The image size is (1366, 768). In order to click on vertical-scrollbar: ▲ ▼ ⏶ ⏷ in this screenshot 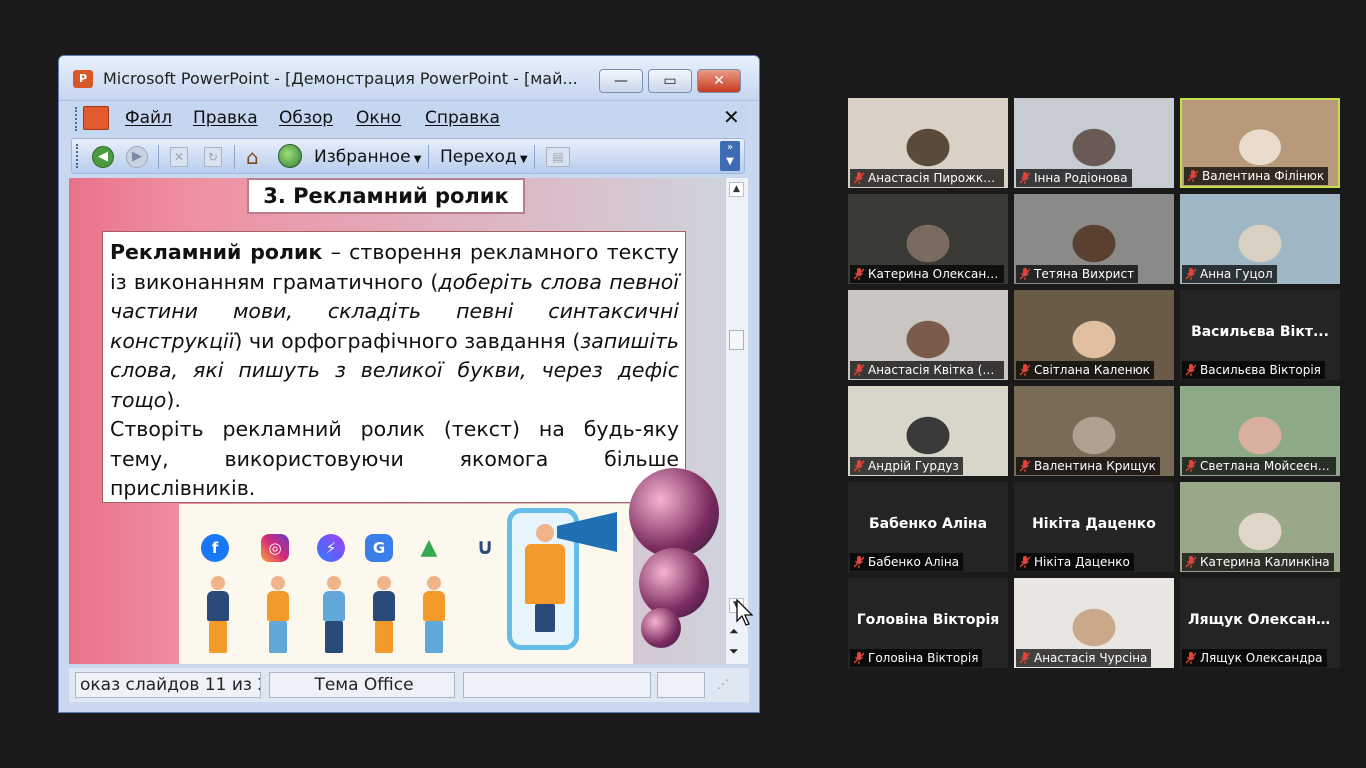, I will do `click(736, 421)`.